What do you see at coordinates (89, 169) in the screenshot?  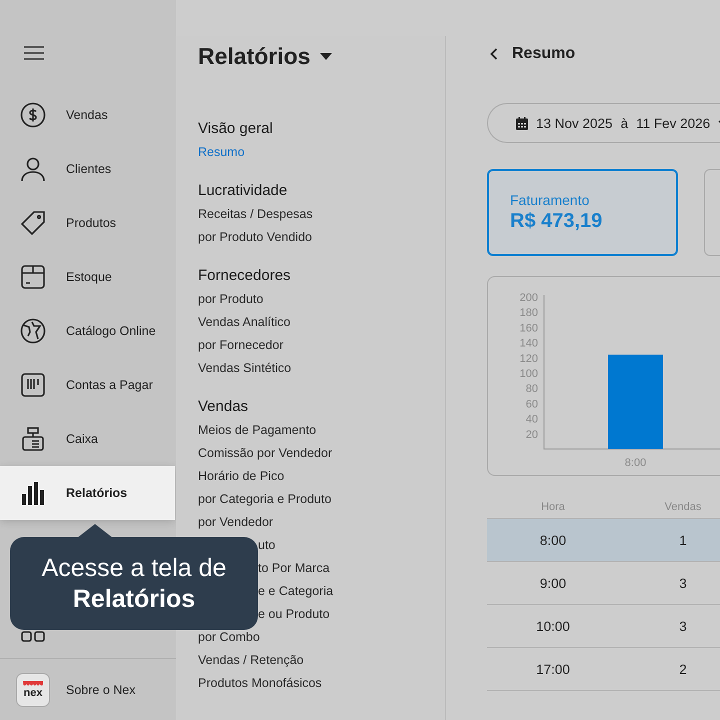 I see `sidebar-label: Clientes` at bounding box center [89, 169].